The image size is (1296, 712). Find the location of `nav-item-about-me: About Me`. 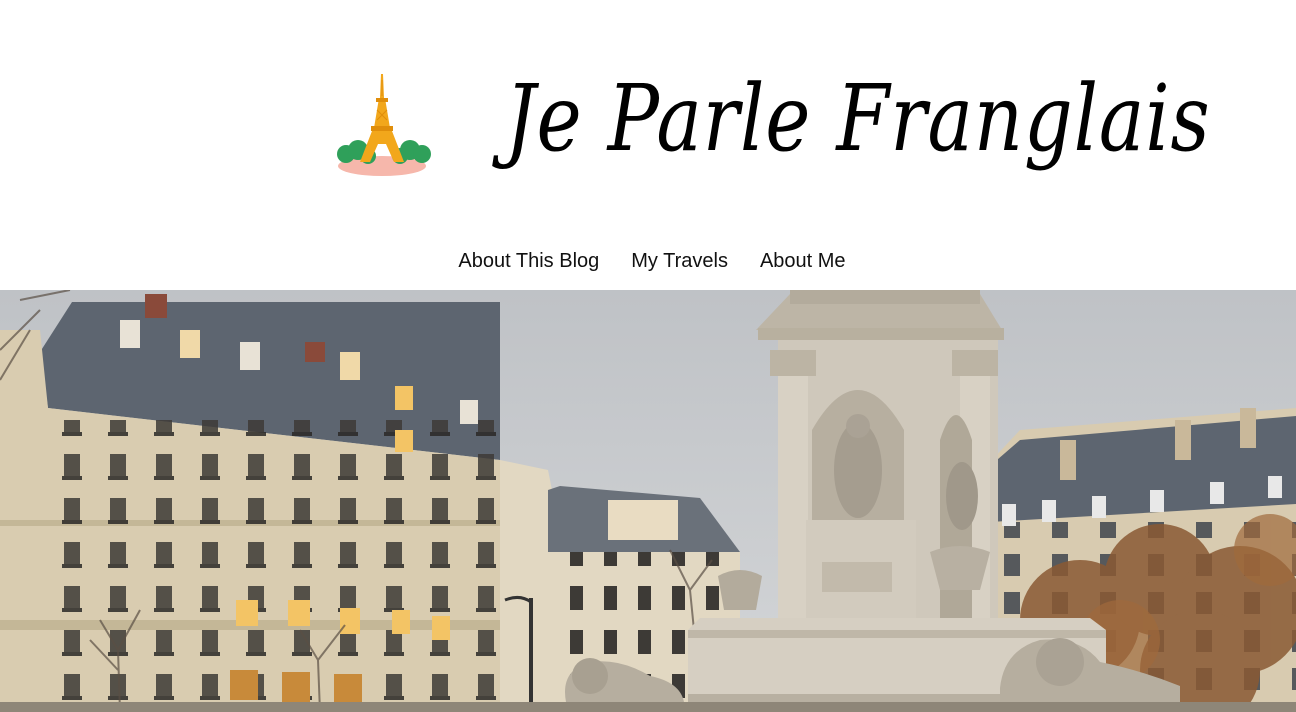

nav-item-about-me: About Me is located at coordinates (803, 262).